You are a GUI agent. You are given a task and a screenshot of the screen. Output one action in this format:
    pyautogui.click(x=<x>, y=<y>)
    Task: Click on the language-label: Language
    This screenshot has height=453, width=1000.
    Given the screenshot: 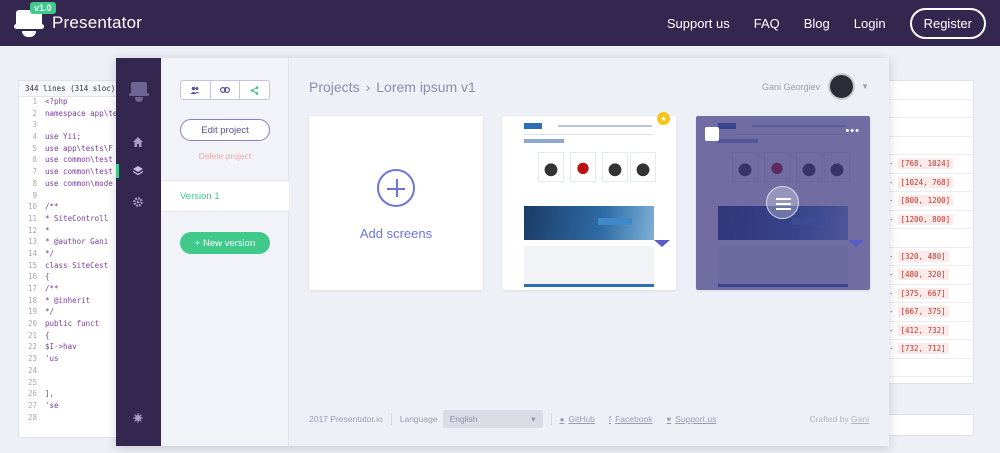 What is the action you would take?
    pyautogui.click(x=418, y=419)
    